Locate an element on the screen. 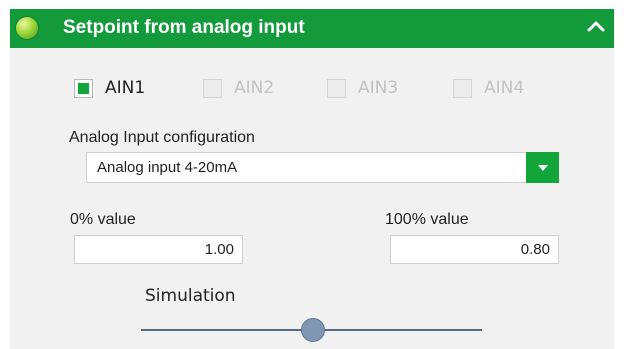 The width and height of the screenshot is (624, 349). checkbox-label: AIN2 is located at coordinates (254, 88).